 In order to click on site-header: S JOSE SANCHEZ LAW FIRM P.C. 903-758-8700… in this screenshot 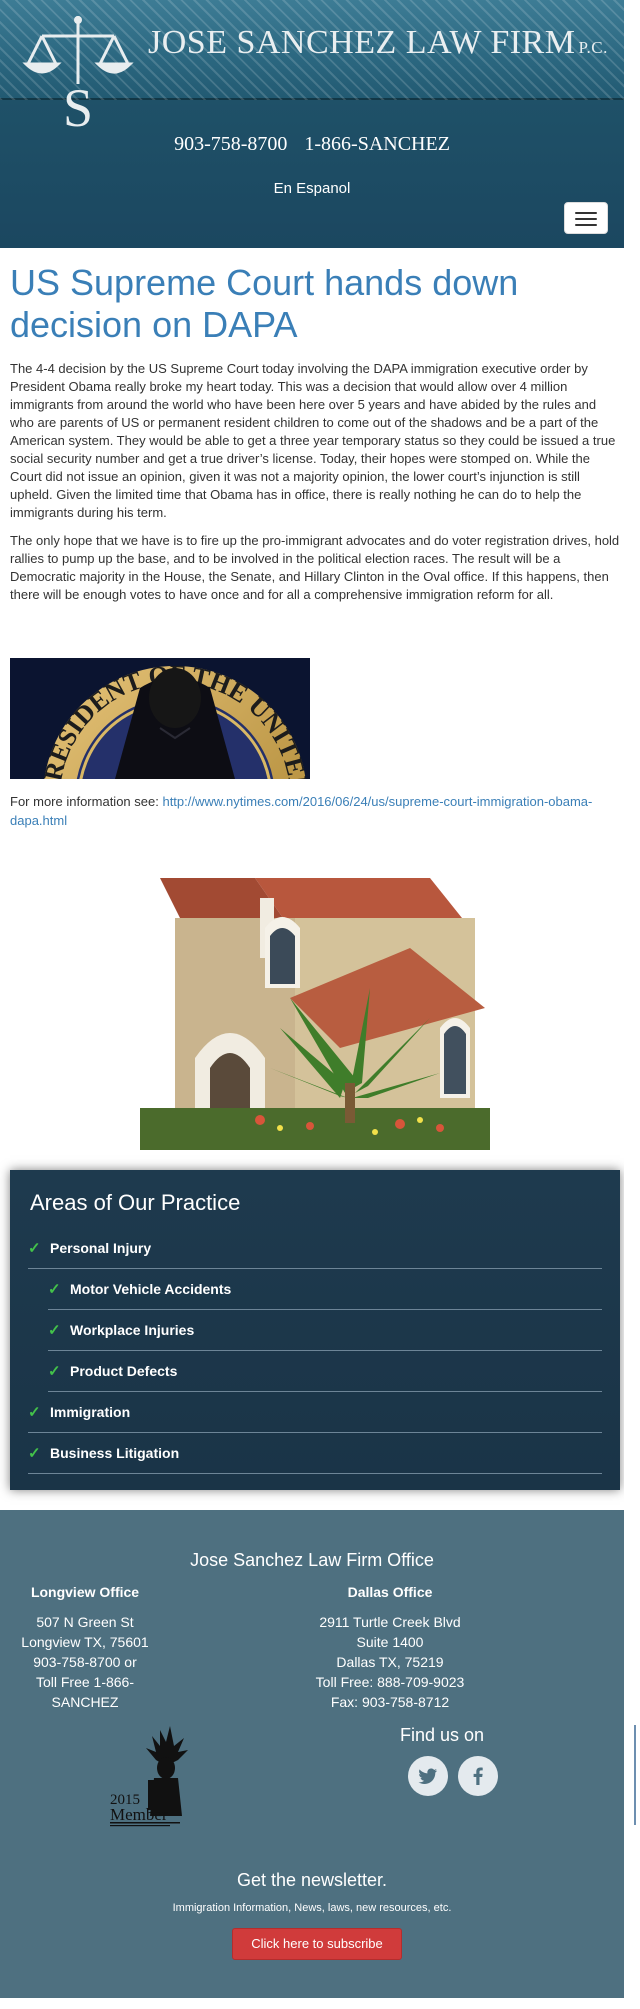, I will do `click(312, 124)`.